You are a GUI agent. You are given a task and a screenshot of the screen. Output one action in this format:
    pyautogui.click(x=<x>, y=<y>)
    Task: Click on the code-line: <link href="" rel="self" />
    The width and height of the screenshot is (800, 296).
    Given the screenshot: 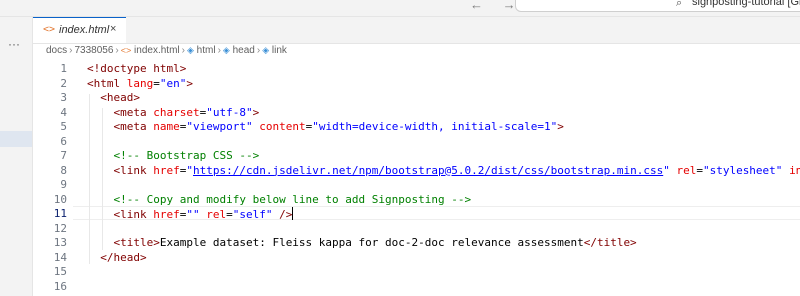 What is the action you would take?
    pyautogui.click(x=190, y=214)
    